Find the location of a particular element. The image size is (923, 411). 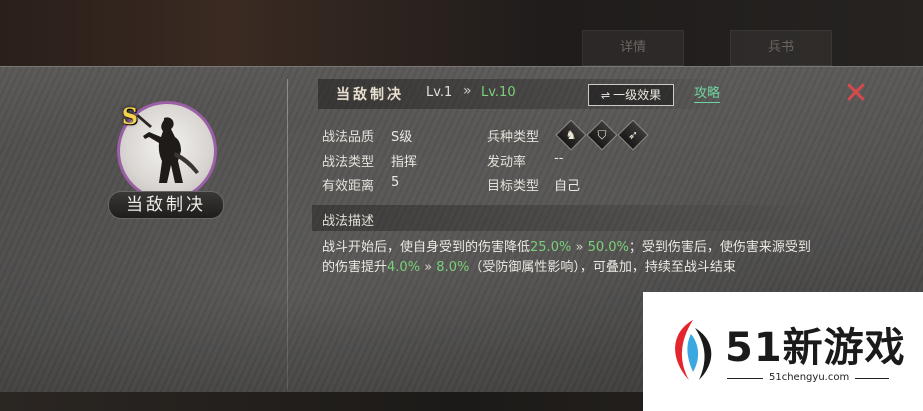

level-arrow-icon: » is located at coordinates (467, 91).